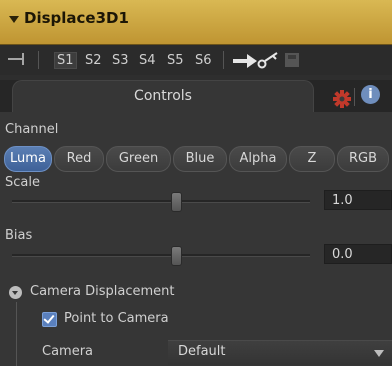 Image resolution: width=392 pixels, height=366 pixels. I want to click on point-to-camera-checkbox, so click(49, 319).